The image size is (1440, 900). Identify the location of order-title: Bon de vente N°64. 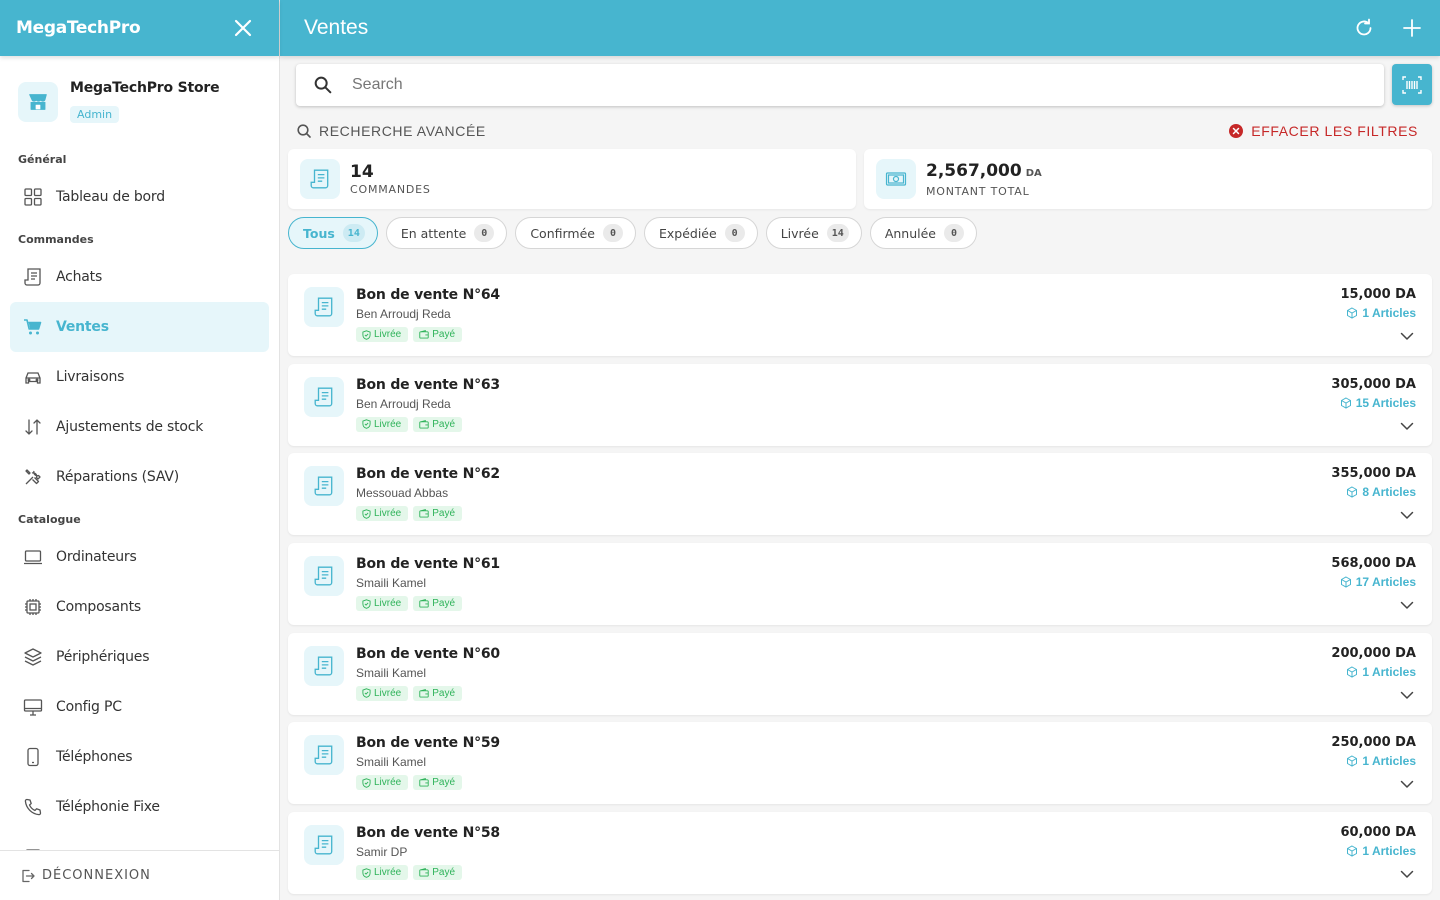
(428, 295).